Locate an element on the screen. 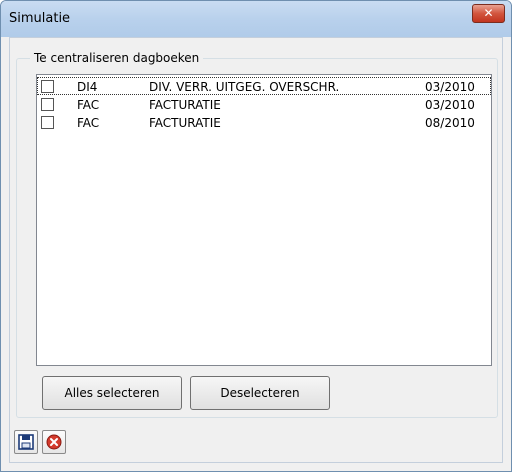  close-button: ✕ is located at coordinates (488, 13).